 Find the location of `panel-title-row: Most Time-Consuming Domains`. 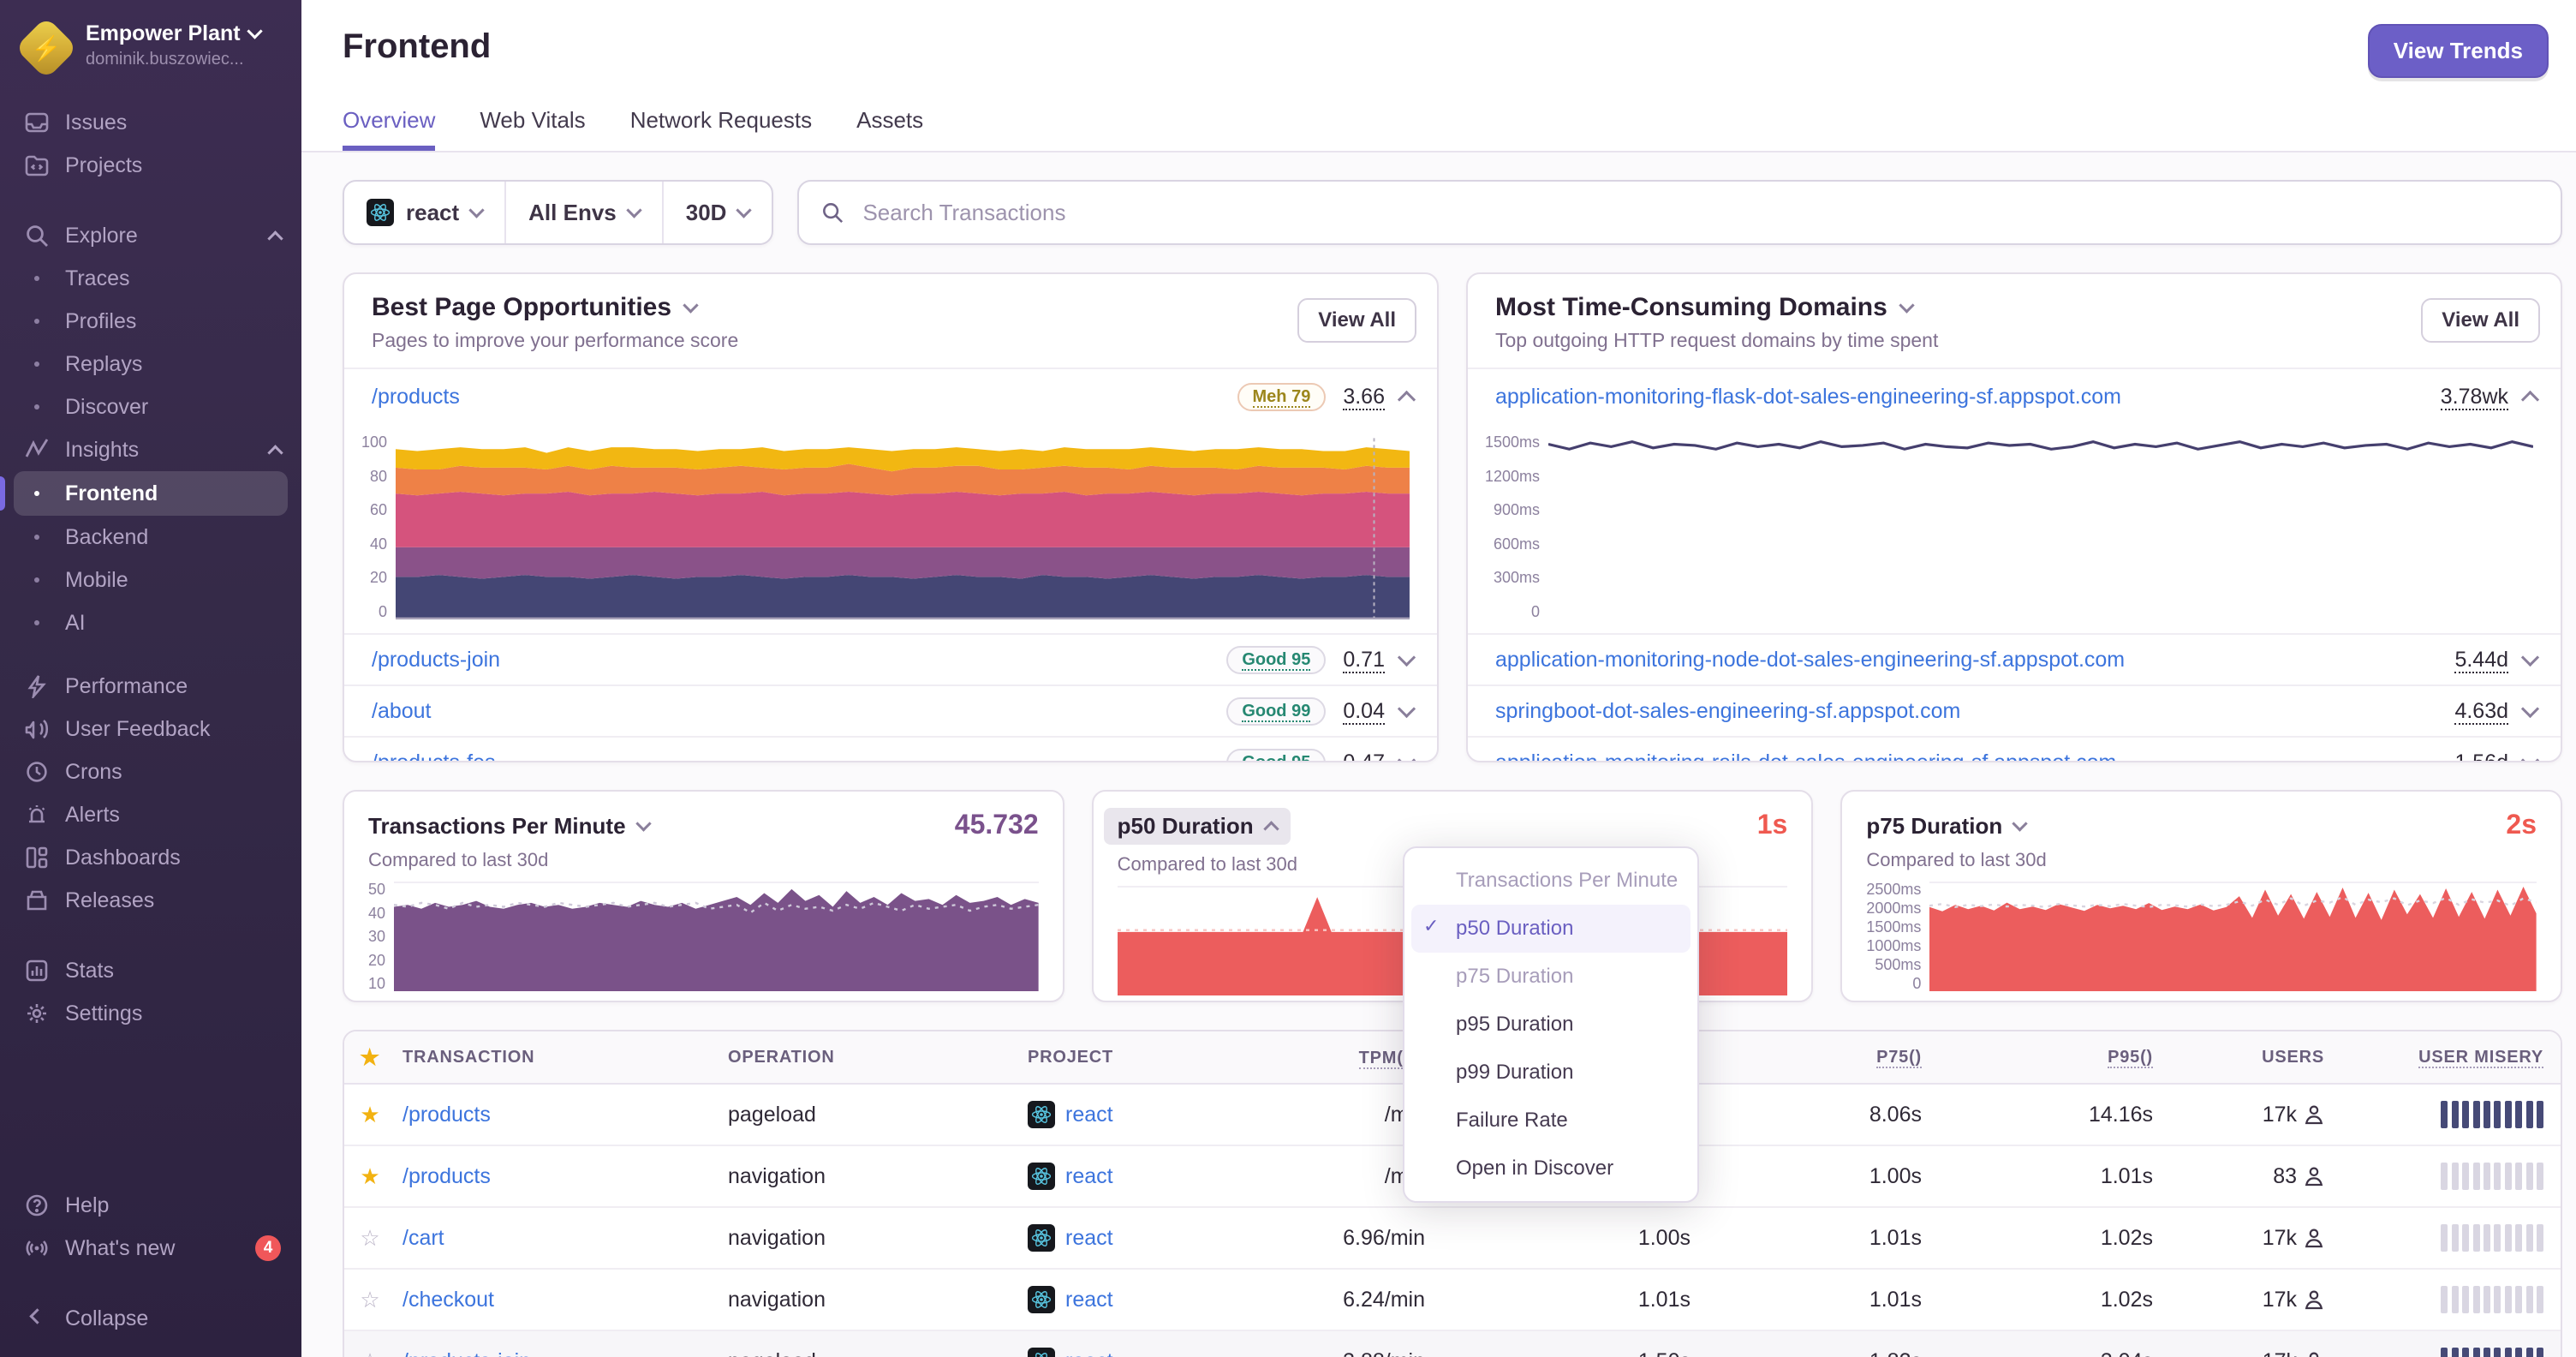

panel-title-row: Most Time-Consuming Domains is located at coordinates (2016, 308).